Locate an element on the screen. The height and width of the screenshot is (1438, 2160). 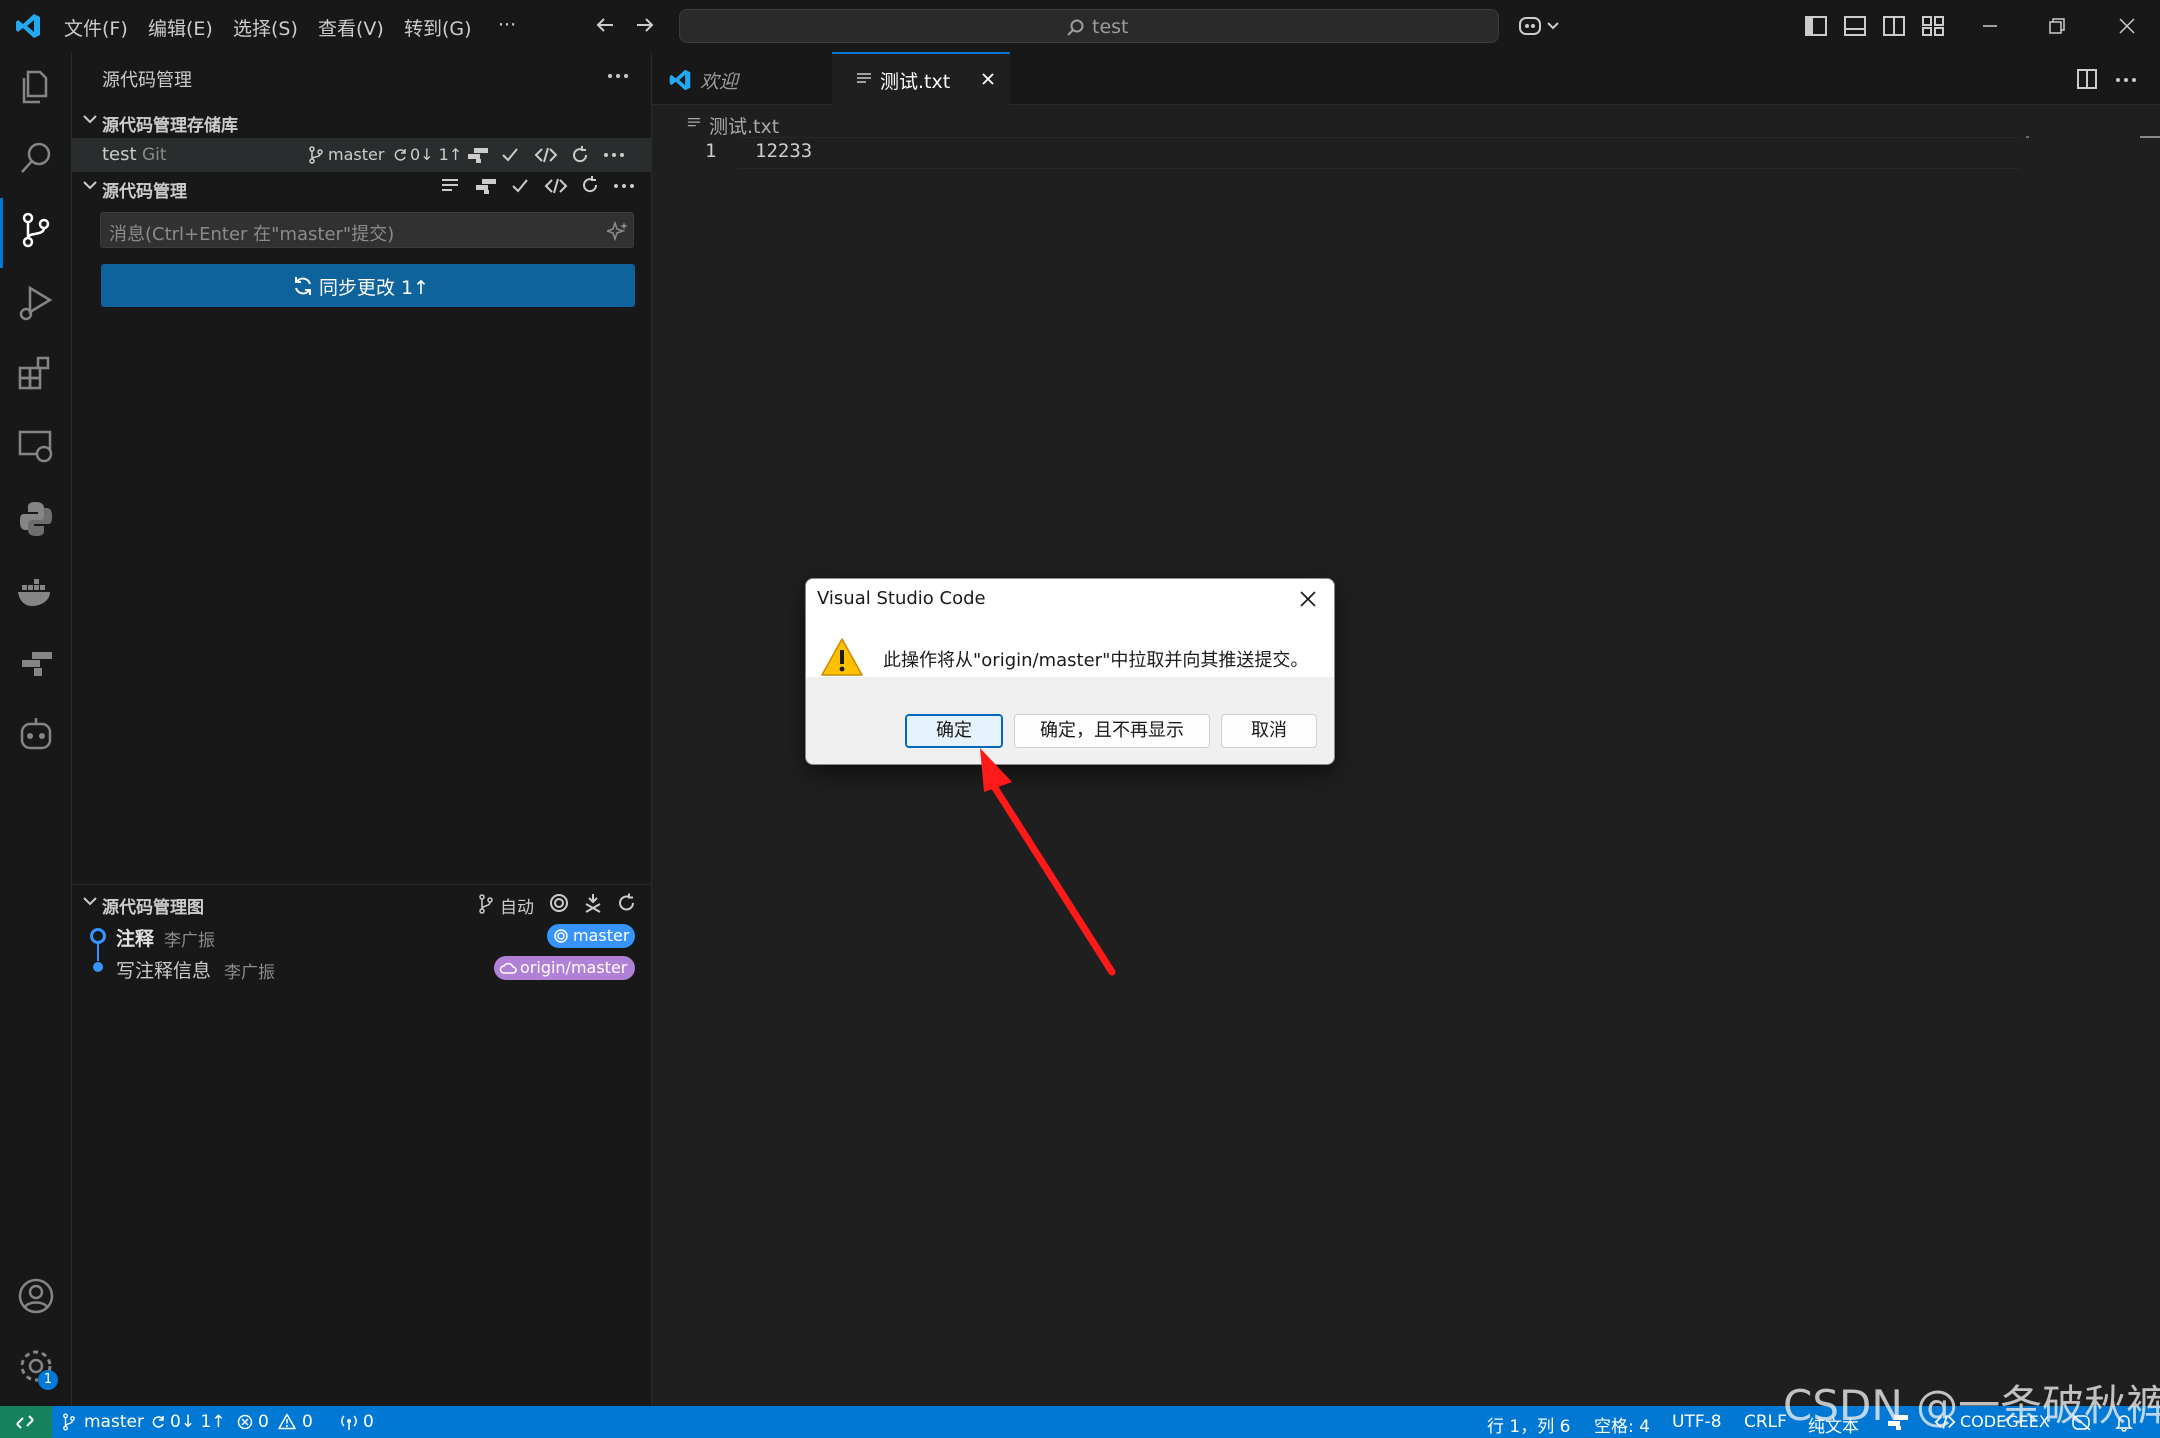
menu-view: 查看(V) is located at coordinates (351, 27).